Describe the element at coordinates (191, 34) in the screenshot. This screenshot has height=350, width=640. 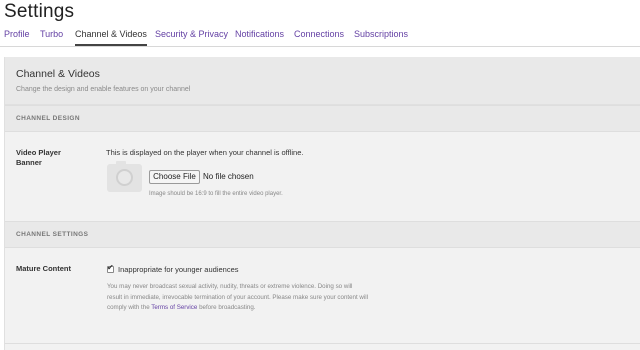
I see `tab-security-privacy: Security & Privacy` at that location.